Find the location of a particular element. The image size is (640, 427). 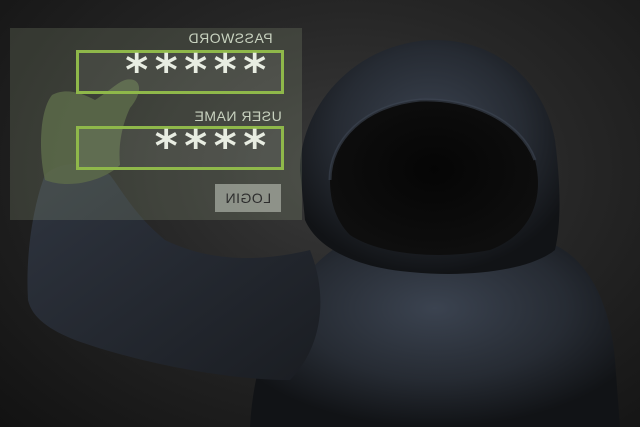

login-button-label: LOGIN is located at coordinates (248, 198).